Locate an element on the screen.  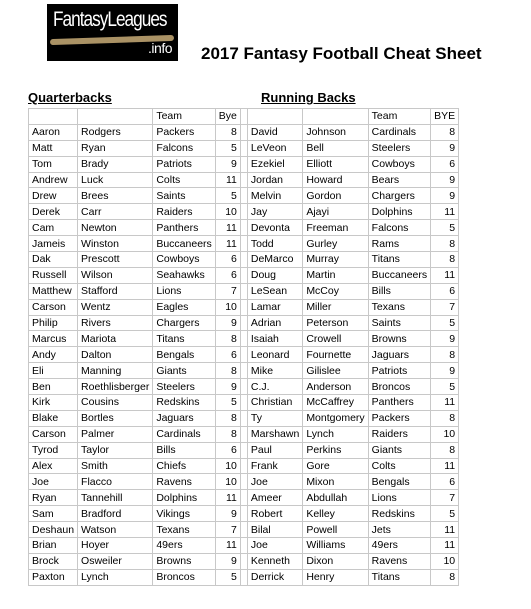
rb-team: Dolphins is located at coordinates (399, 212).